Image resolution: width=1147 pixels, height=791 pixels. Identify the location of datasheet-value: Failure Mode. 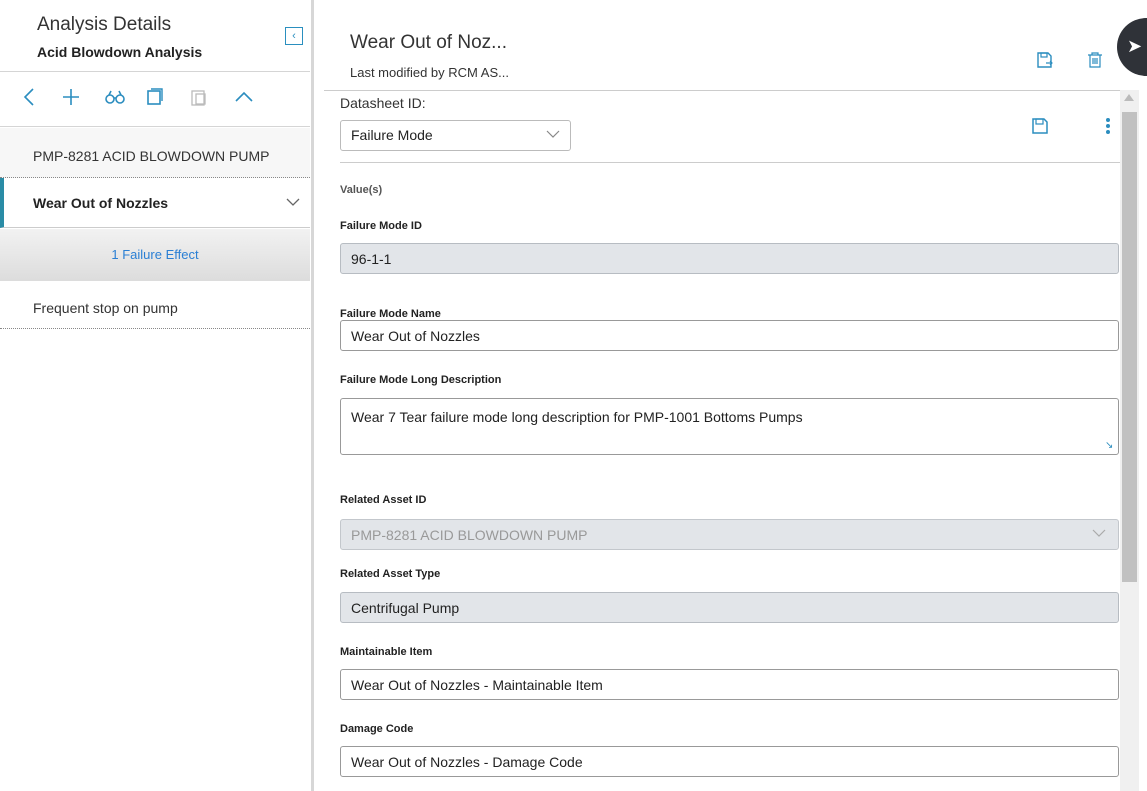
(392, 135).